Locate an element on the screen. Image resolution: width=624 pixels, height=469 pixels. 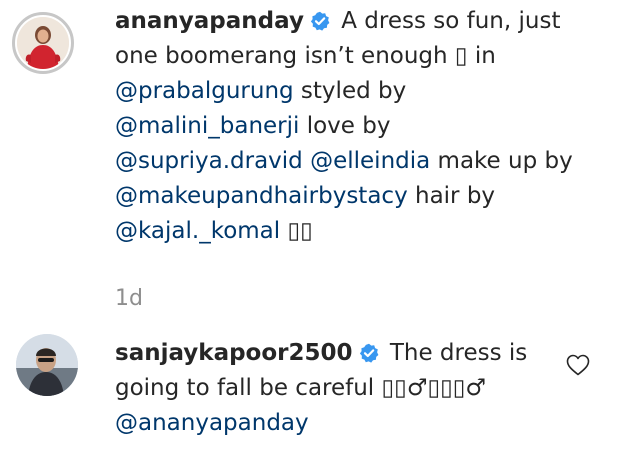
caption-text: hair by is located at coordinates (451, 196).